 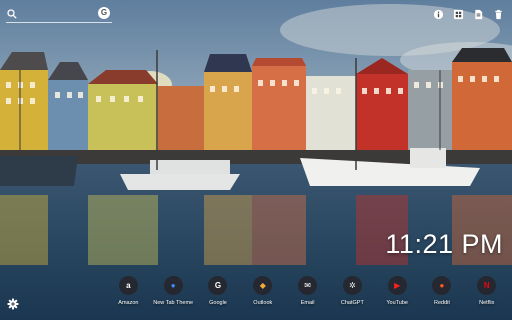 What do you see at coordinates (478, 14) in the screenshot?
I see `document-icon` at bounding box center [478, 14].